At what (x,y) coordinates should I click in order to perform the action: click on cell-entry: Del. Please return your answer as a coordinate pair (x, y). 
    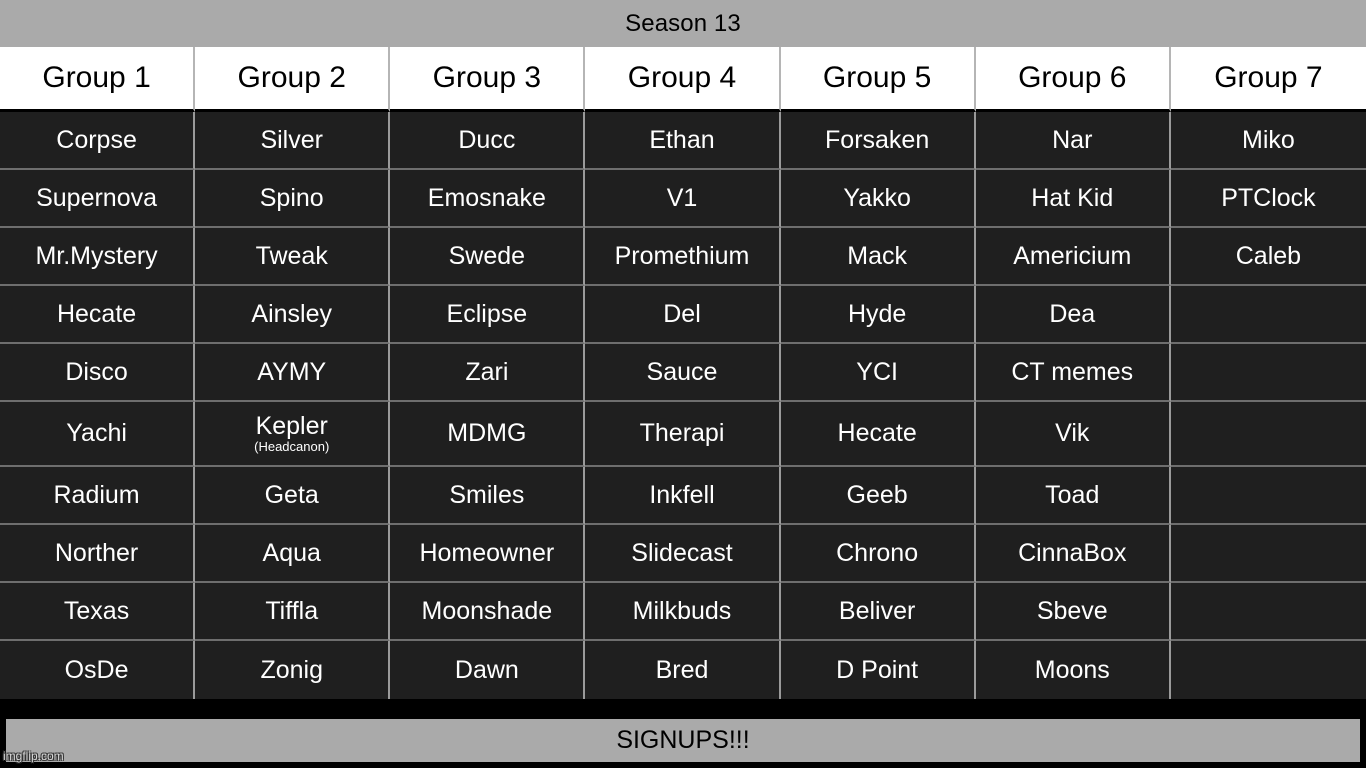
    Looking at the image, I should click on (683, 315).